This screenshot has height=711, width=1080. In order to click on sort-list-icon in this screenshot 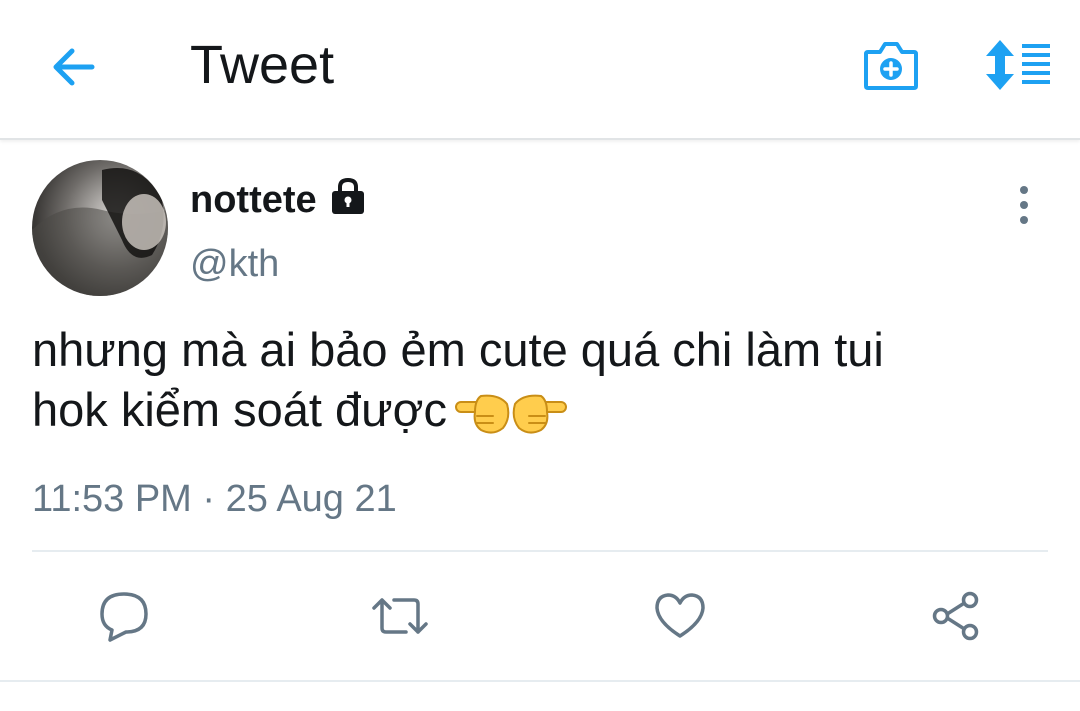, I will do `click(1018, 65)`.